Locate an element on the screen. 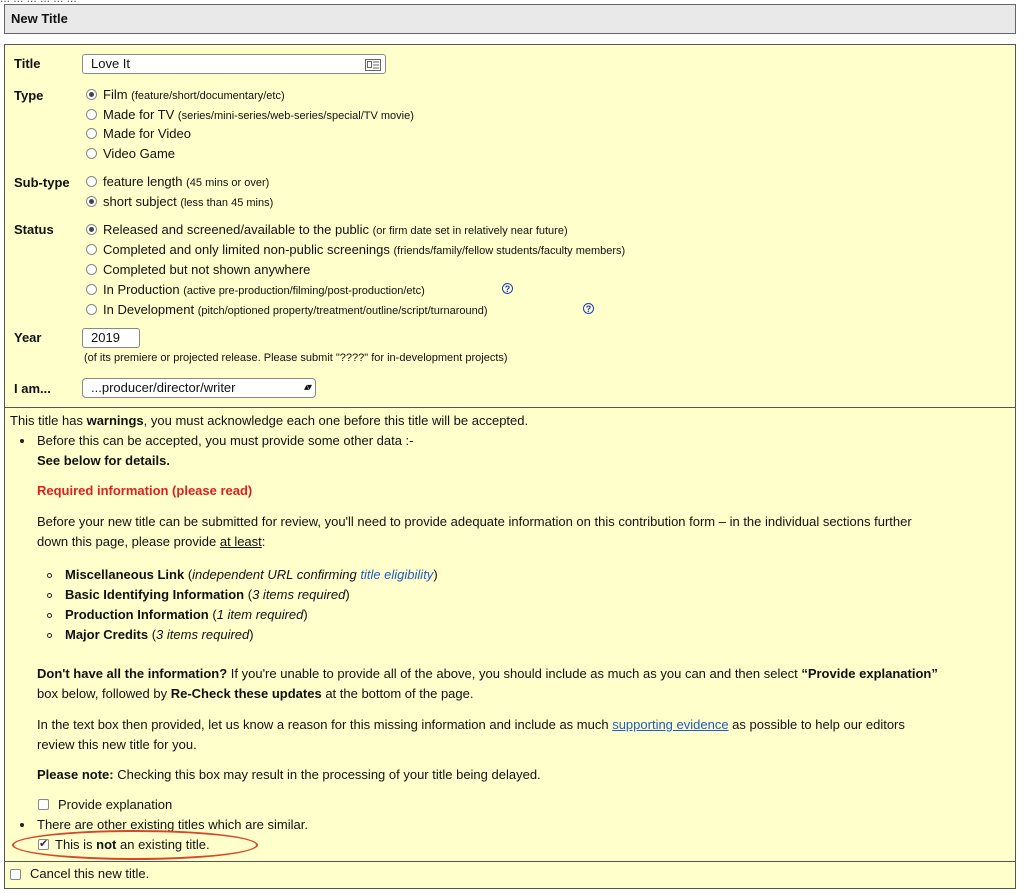  type-made-for-tv-label: Made for TV is located at coordinates (139, 114).